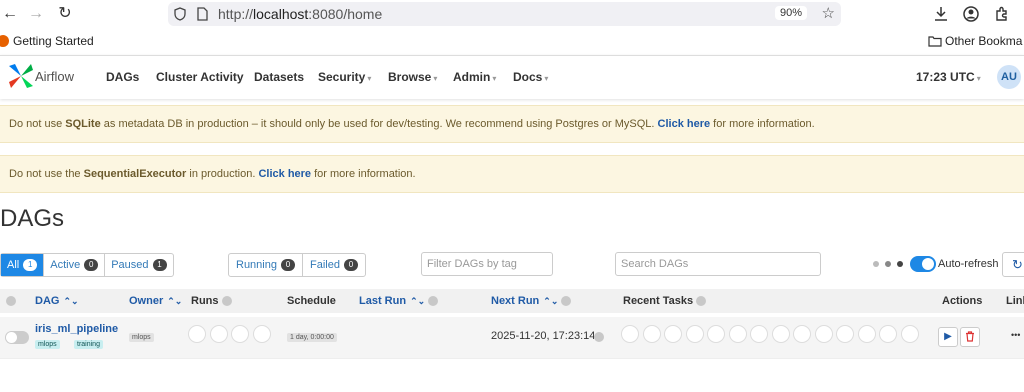  Describe the element at coordinates (23, 265) in the screenshot. I see `filter-all-button: All 1` at that location.